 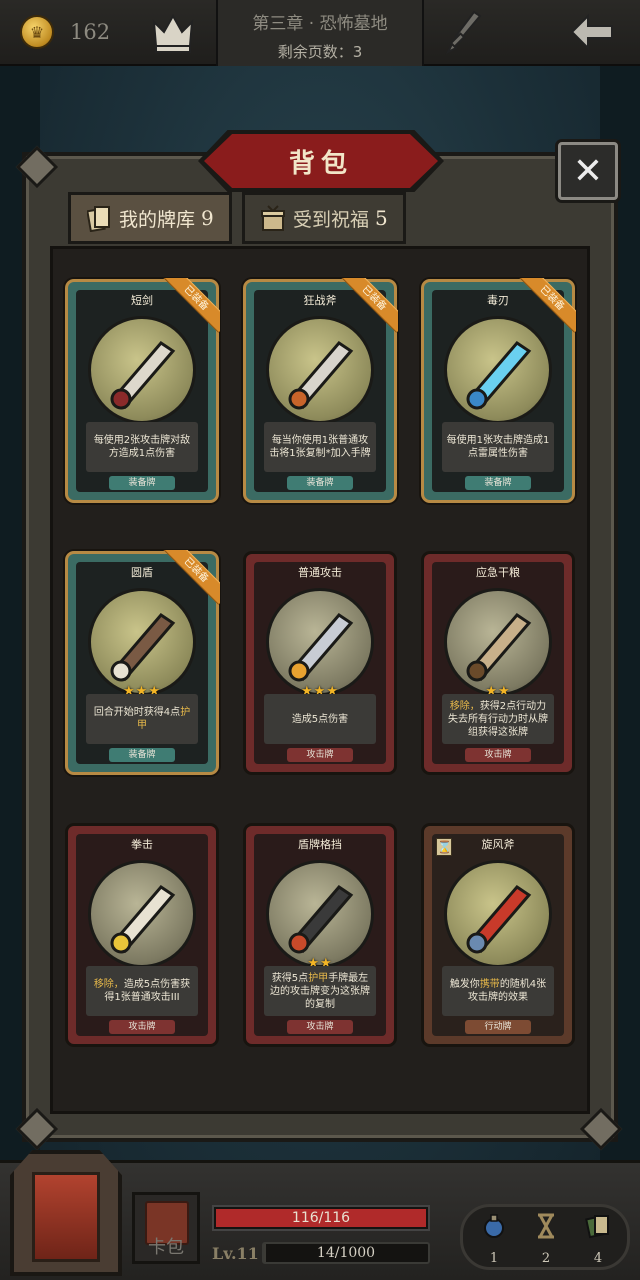 I want to click on card-description-text: 获得5点护甲手牌最左边的攻击牌变为这张牌的复制, so click(x=320, y=991).